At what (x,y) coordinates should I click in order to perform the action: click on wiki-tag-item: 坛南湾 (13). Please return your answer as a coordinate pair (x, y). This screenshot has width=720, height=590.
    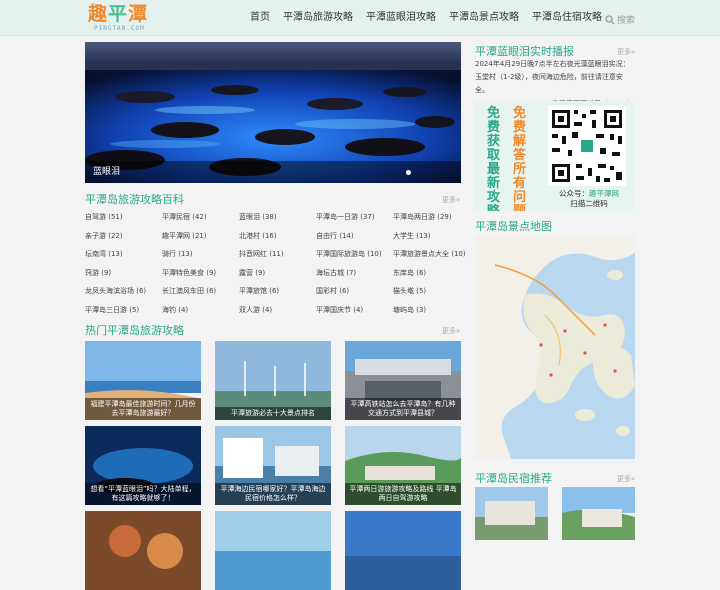
    Looking at the image, I should click on (123, 254).